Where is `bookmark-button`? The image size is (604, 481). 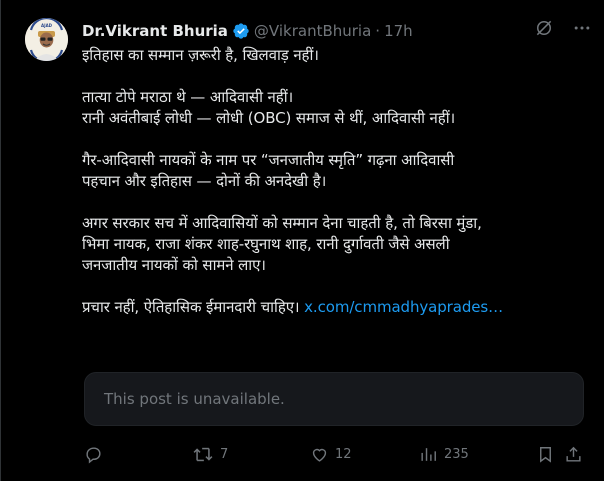
bookmark-button is located at coordinates (545, 454).